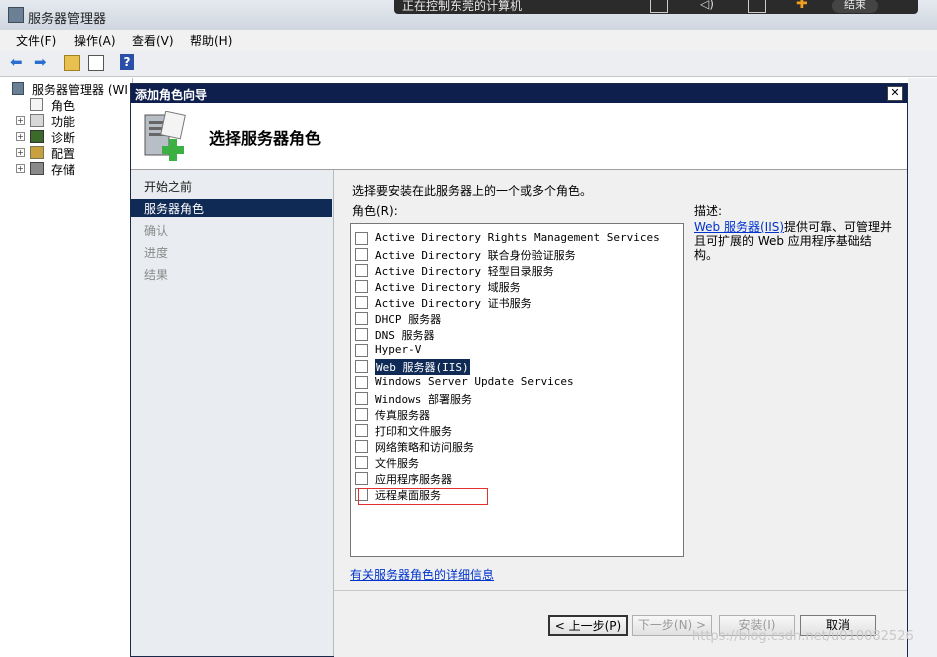  I want to click on server-manager-icon, so click(16, 15).